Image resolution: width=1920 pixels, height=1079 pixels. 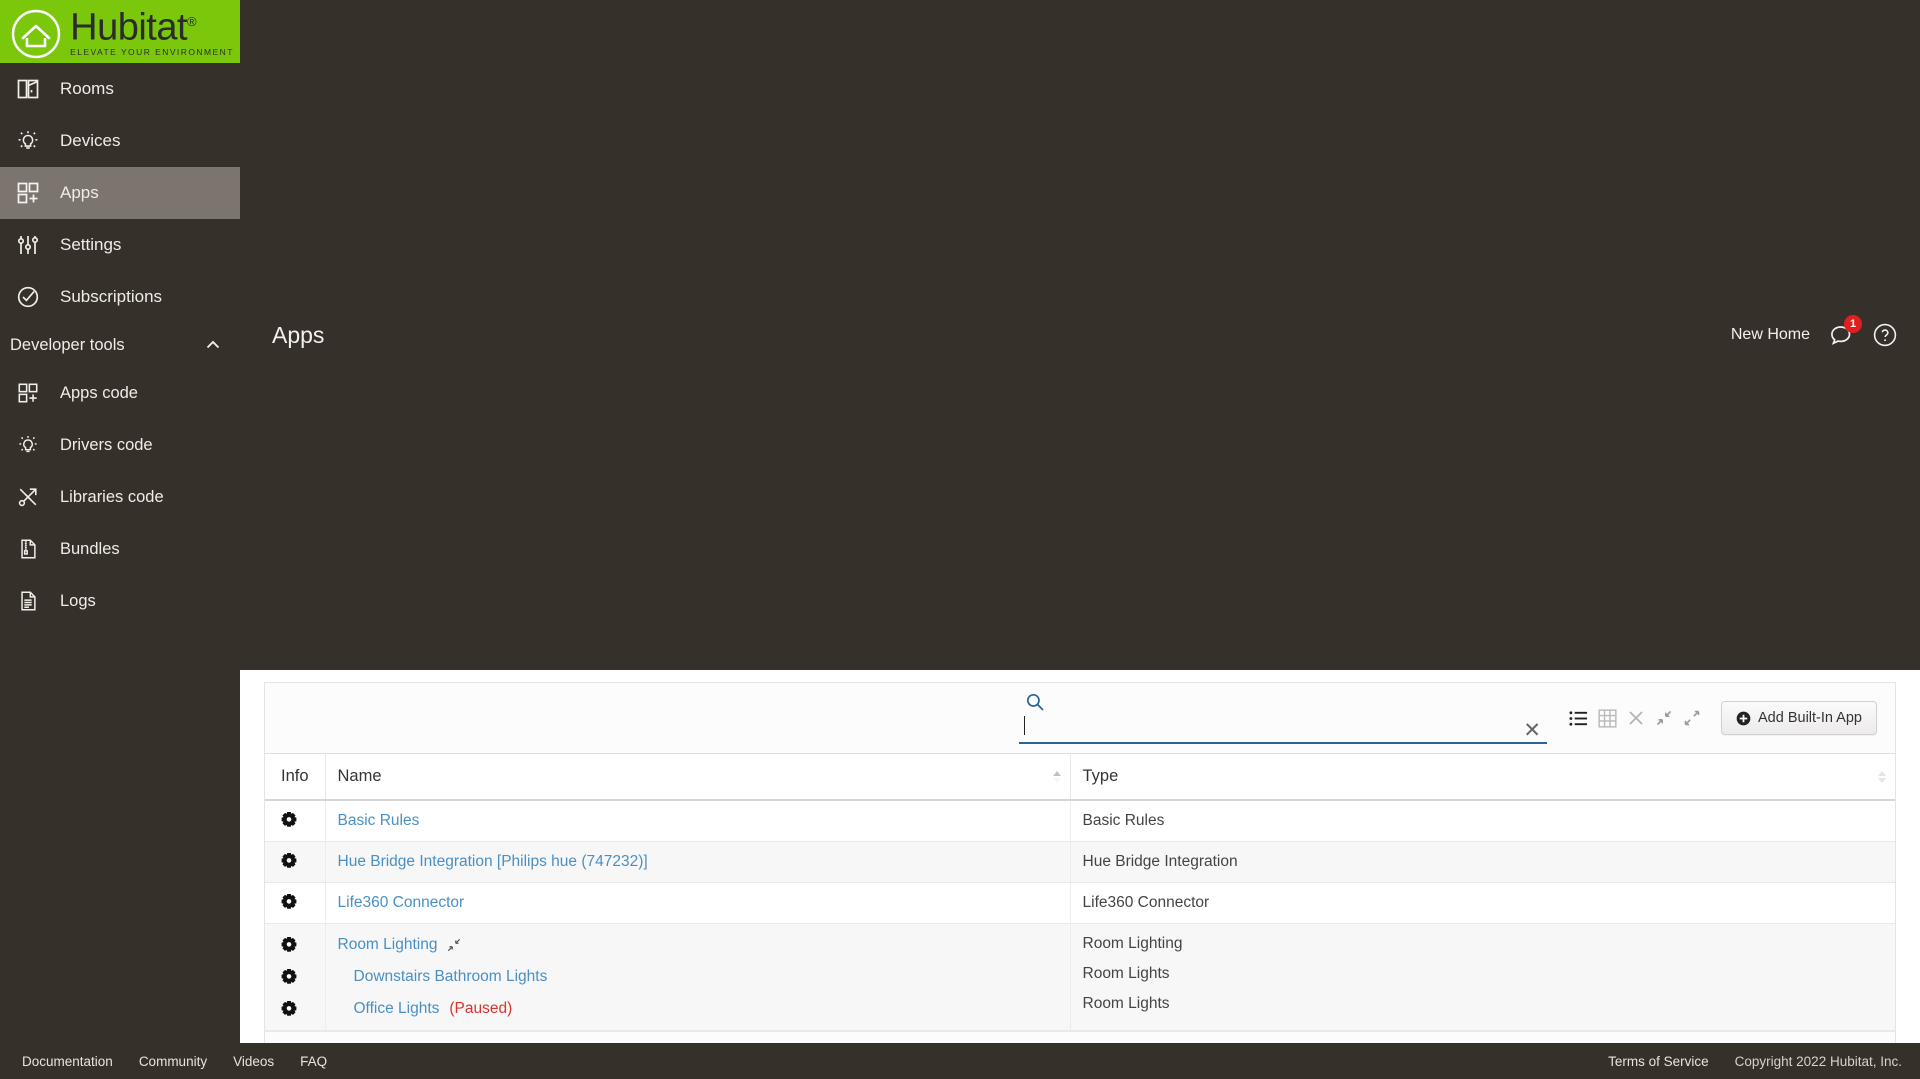 I want to click on sidebar-item-apps-code: Apps code, so click(x=120, y=393).